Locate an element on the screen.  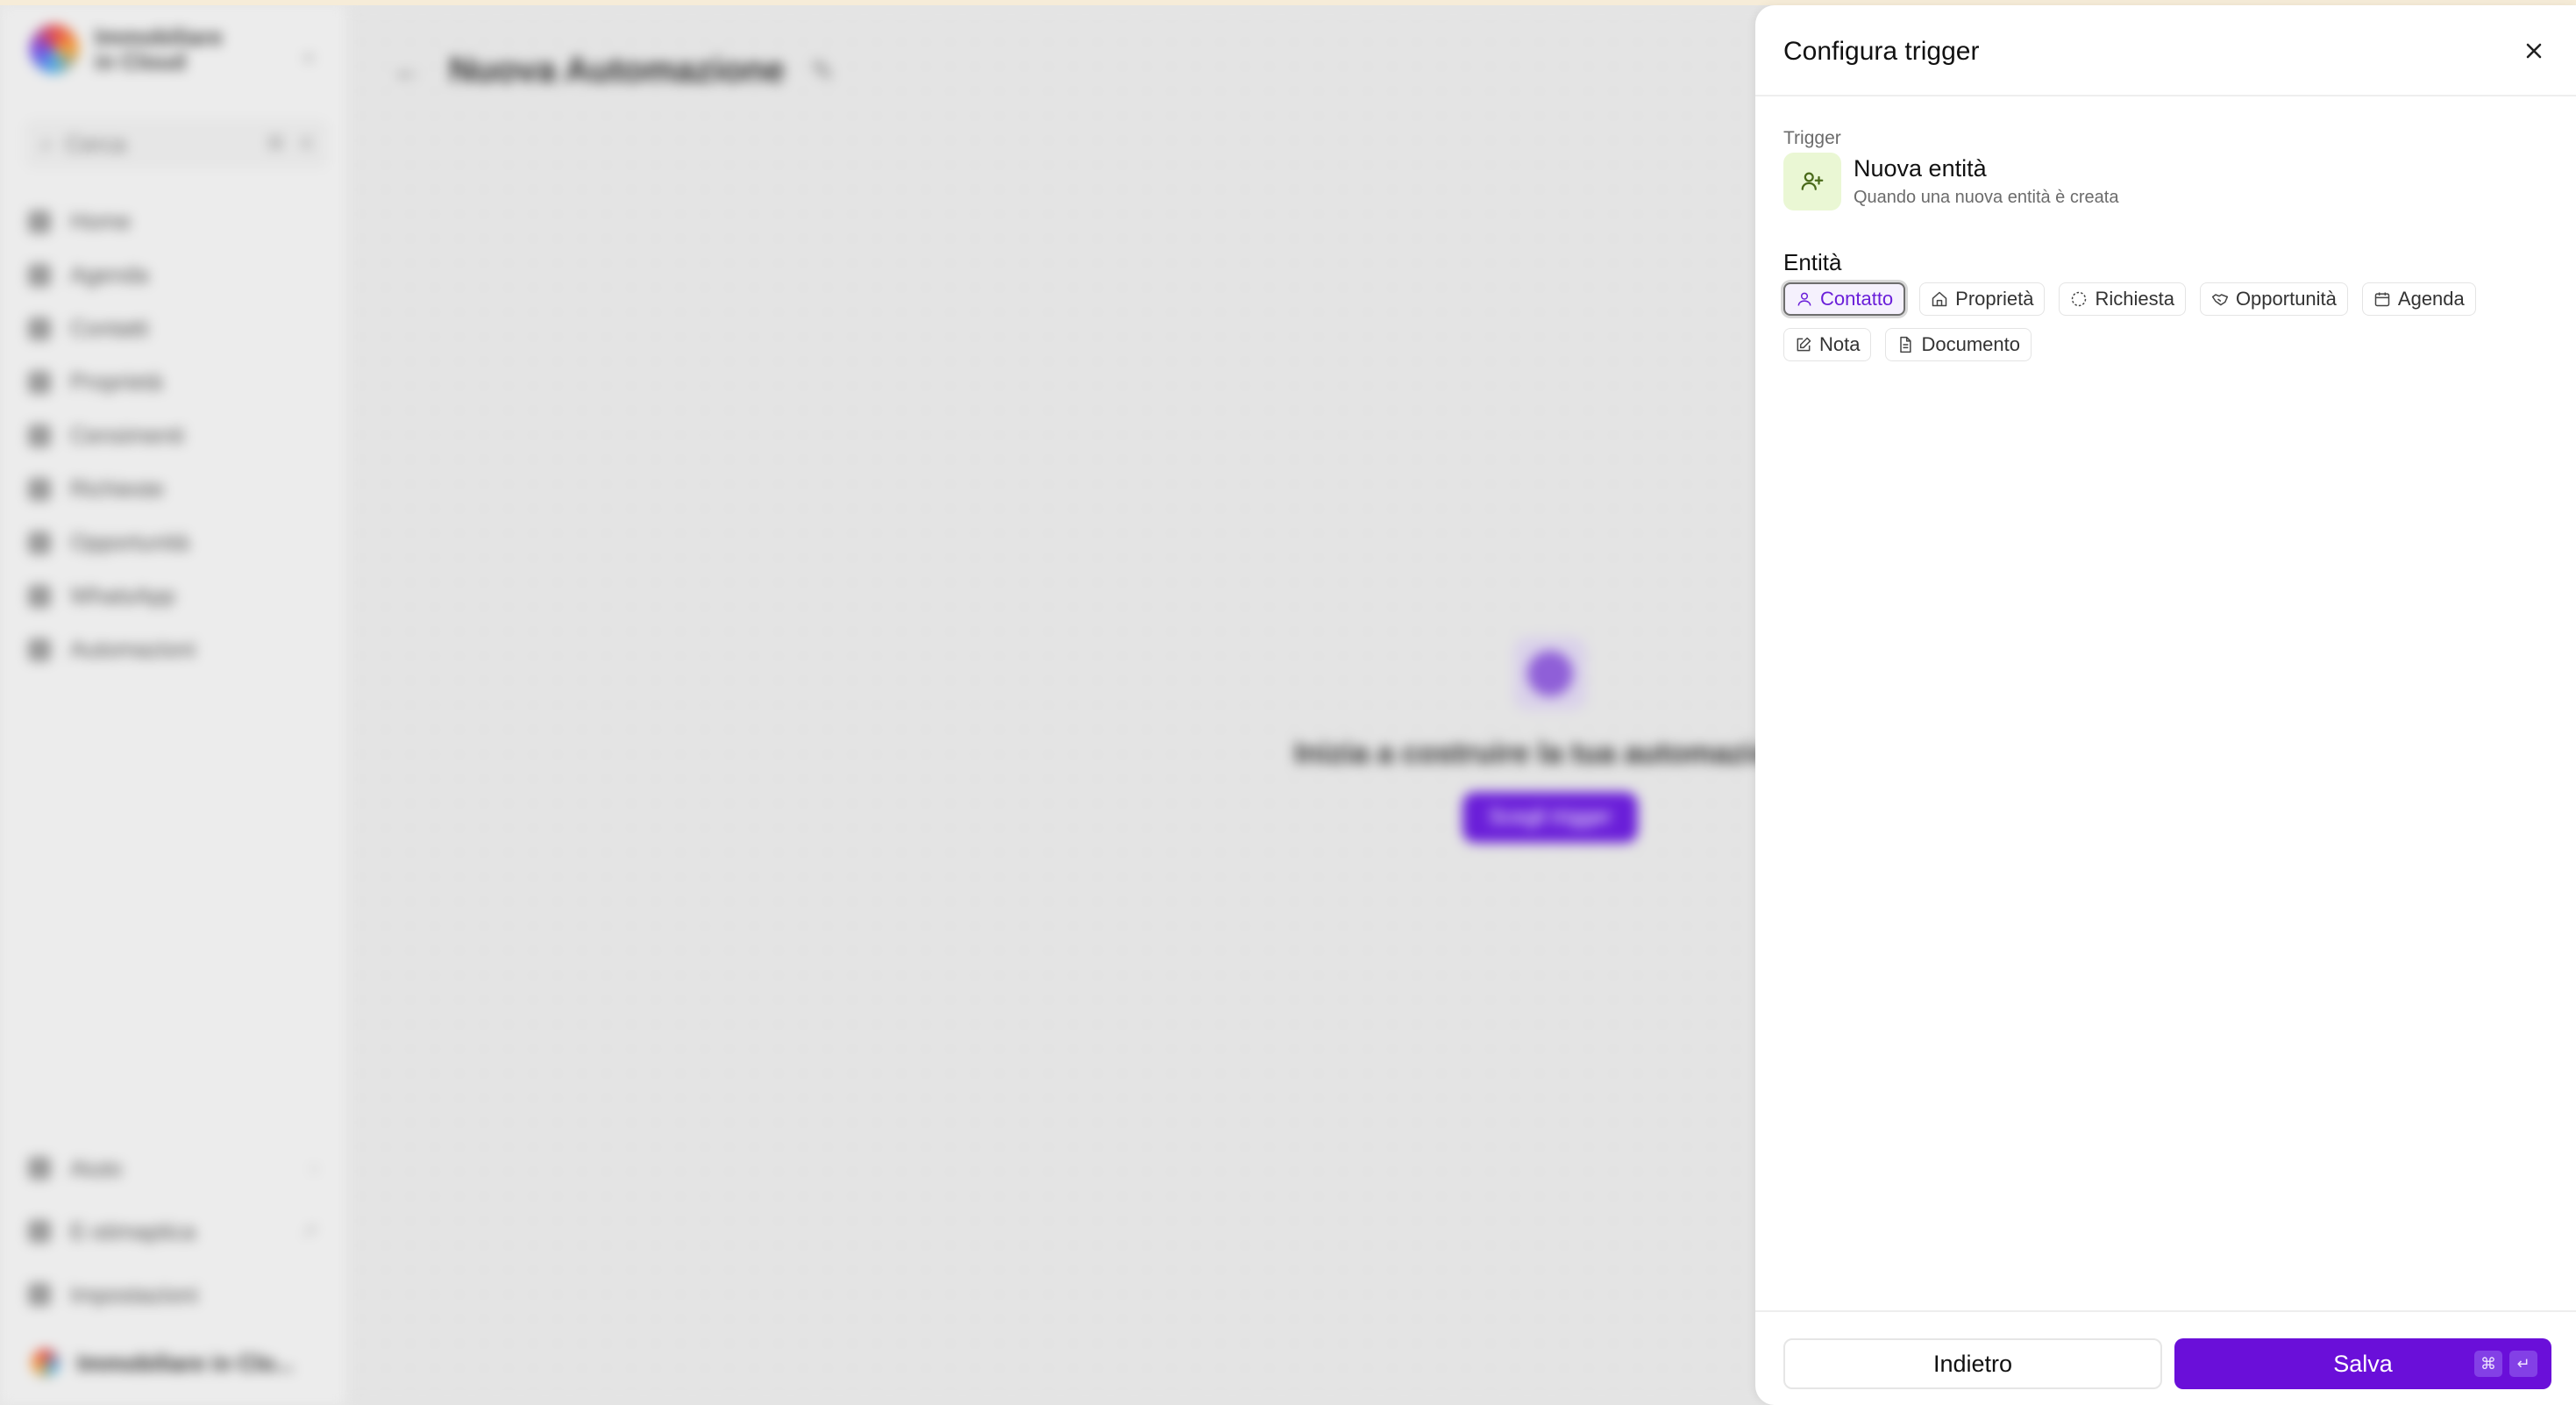
logo-text: Immobiliare in Cloud is located at coordinates (159, 49).